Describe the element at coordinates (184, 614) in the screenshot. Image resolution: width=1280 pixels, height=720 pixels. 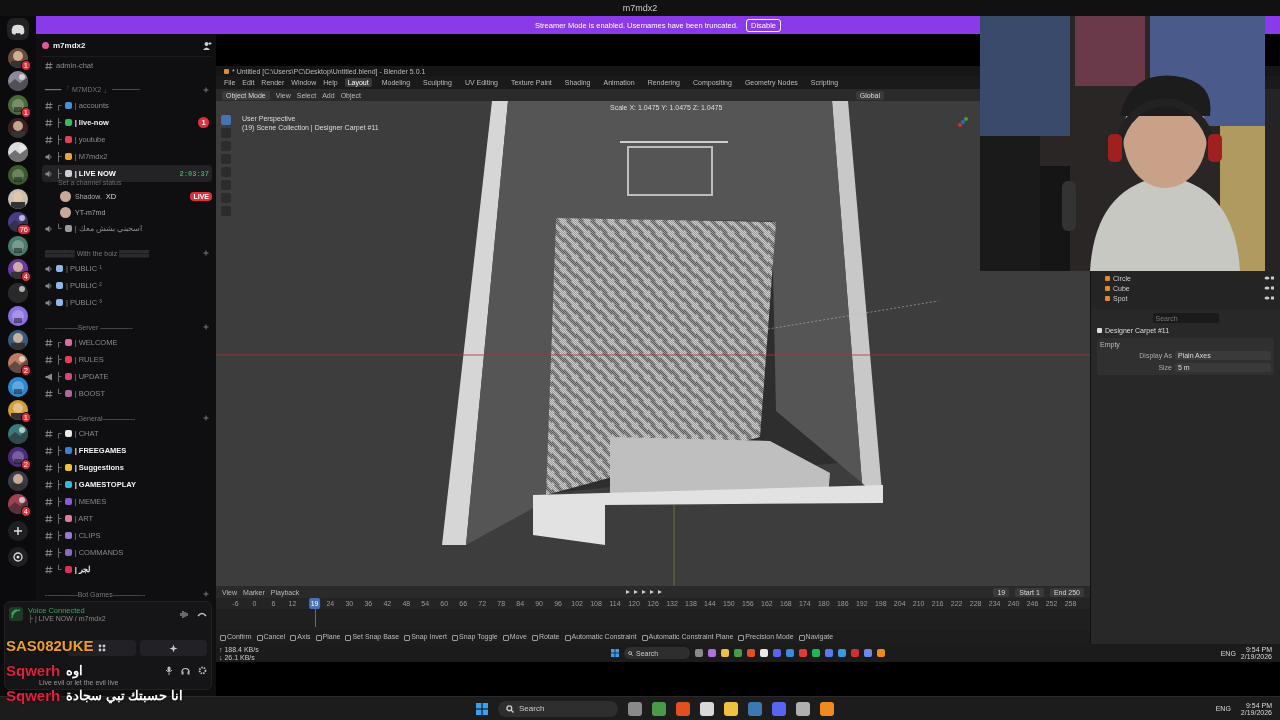
I see `waveform-icon` at that location.